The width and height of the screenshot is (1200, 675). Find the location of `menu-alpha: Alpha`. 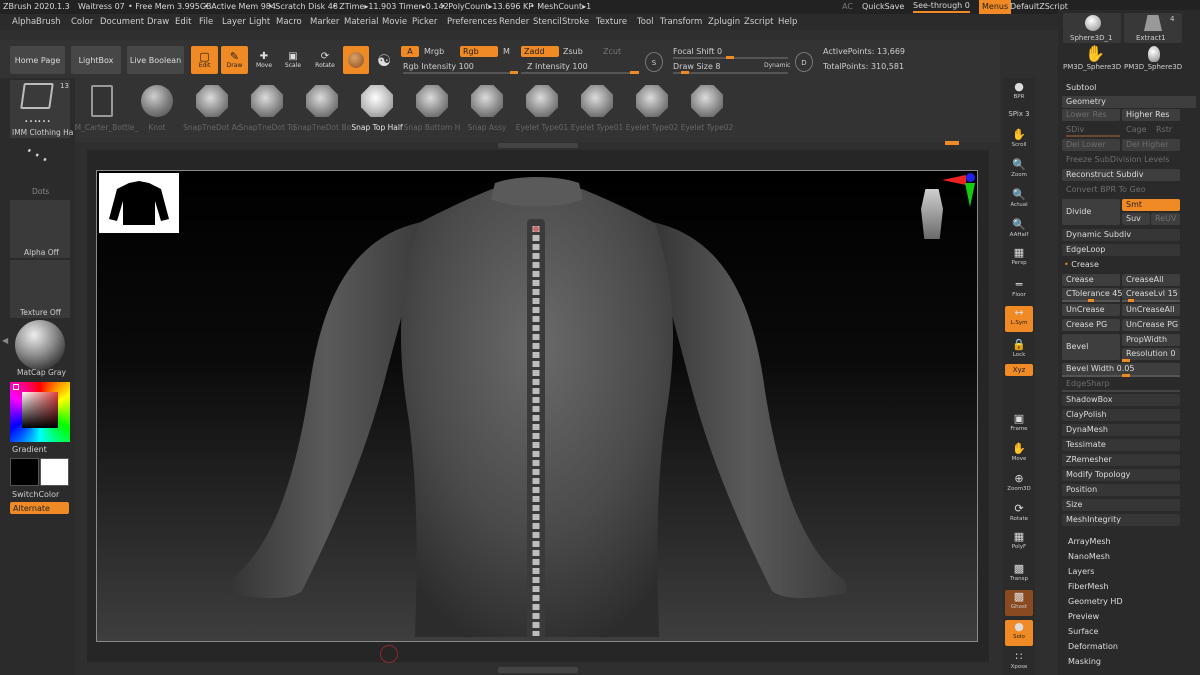

menu-alpha: Alpha is located at coordinates (24, 22).